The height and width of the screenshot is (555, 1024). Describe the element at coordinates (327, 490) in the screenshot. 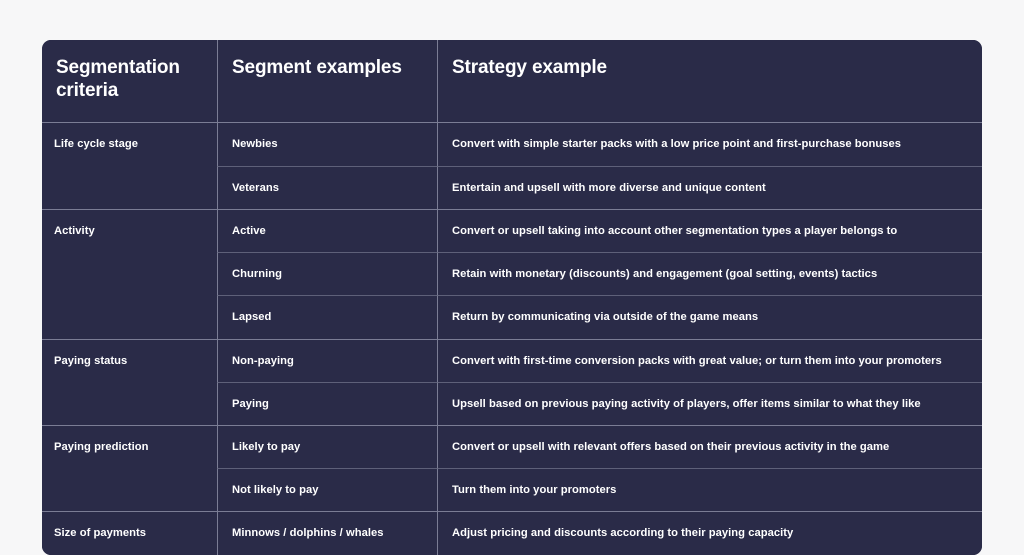

I see `segment-example-cell: Not likely to pay` at that location.